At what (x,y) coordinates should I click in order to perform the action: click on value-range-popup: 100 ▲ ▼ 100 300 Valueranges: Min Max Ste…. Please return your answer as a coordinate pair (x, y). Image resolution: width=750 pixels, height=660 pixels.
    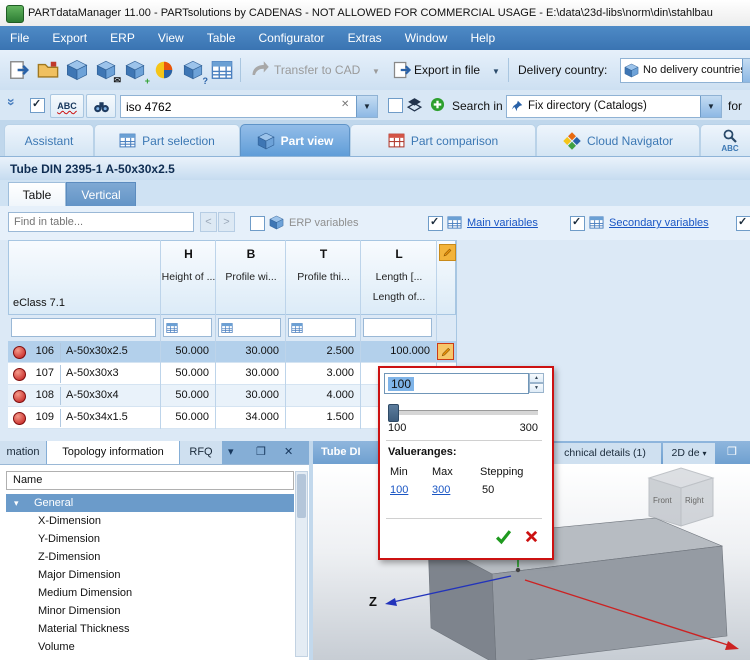
    Looking at the image, I should click on (466, 463).